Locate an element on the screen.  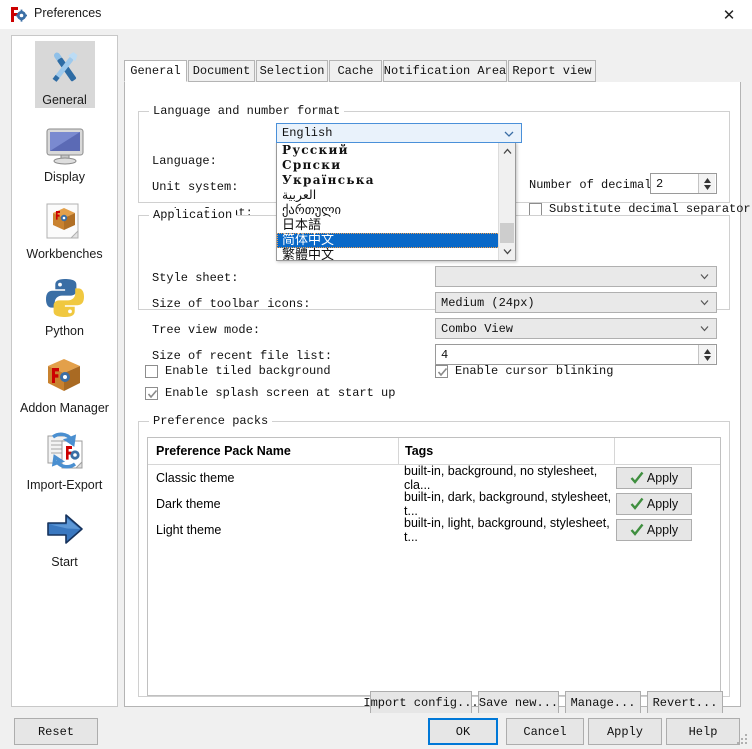
sidebar-item-label: Start is located at coordinates (64, 562).